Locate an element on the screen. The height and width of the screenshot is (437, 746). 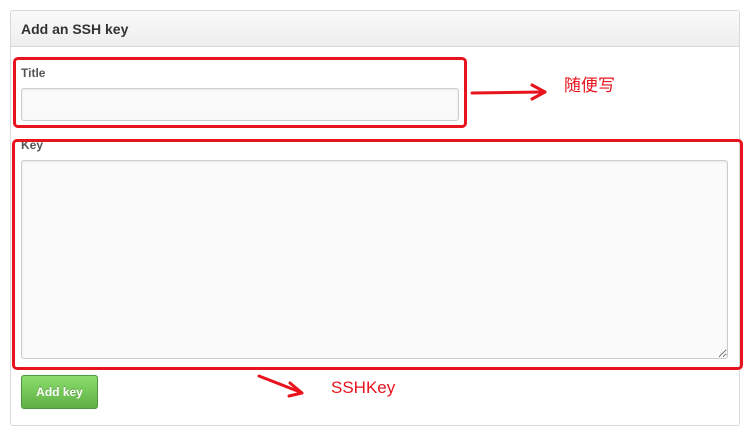
key-arrow-icon is located at coordinates (280, 386).